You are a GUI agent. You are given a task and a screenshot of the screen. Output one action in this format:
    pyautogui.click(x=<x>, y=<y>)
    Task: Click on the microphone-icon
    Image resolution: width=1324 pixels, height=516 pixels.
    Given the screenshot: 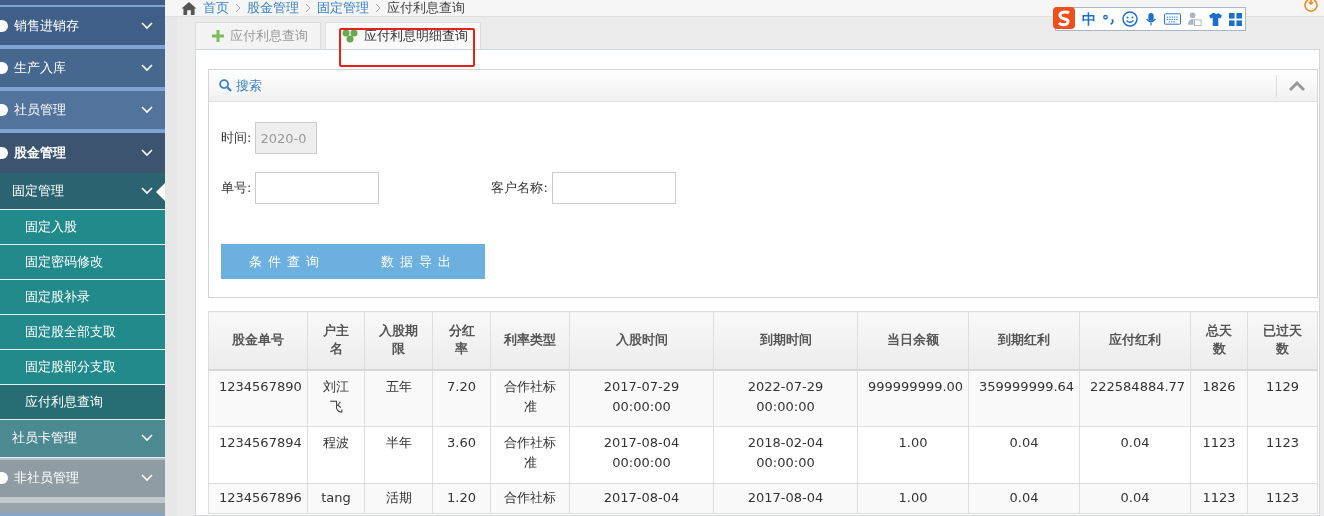 What is the action you would take?
    pyautogui.click(x=1151, y=19)
    